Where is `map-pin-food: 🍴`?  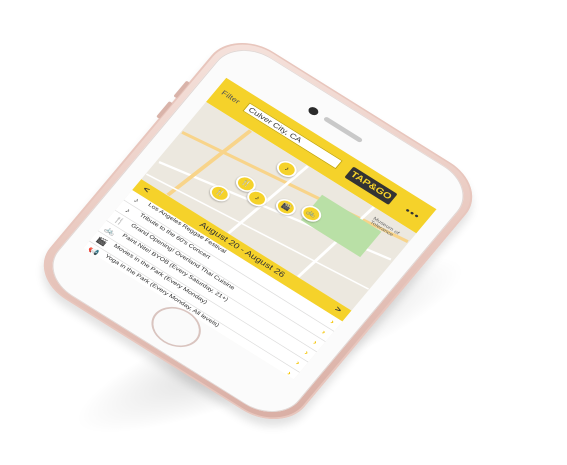 map-pin-food: 🍴 is located at coordinates (220, 193).